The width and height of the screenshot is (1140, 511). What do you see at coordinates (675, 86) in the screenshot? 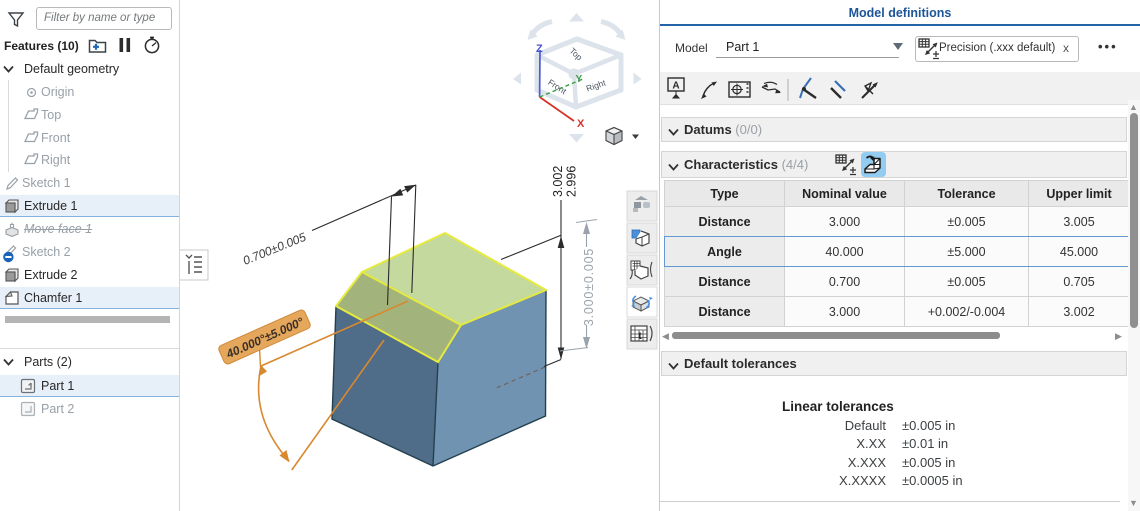
I see `svg-text: A` at bounding box center [675, 86].